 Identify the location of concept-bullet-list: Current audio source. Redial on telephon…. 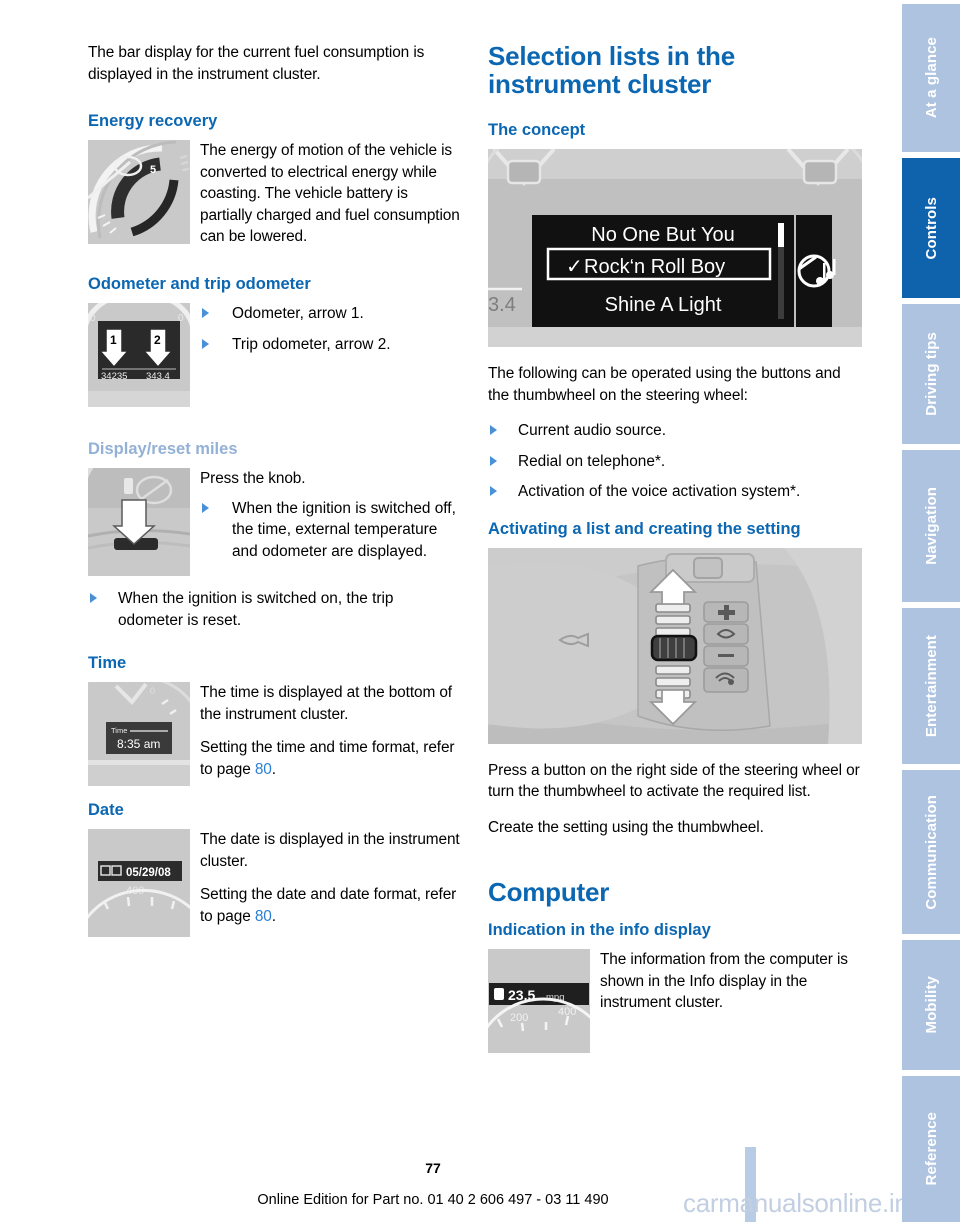
(675, 461).